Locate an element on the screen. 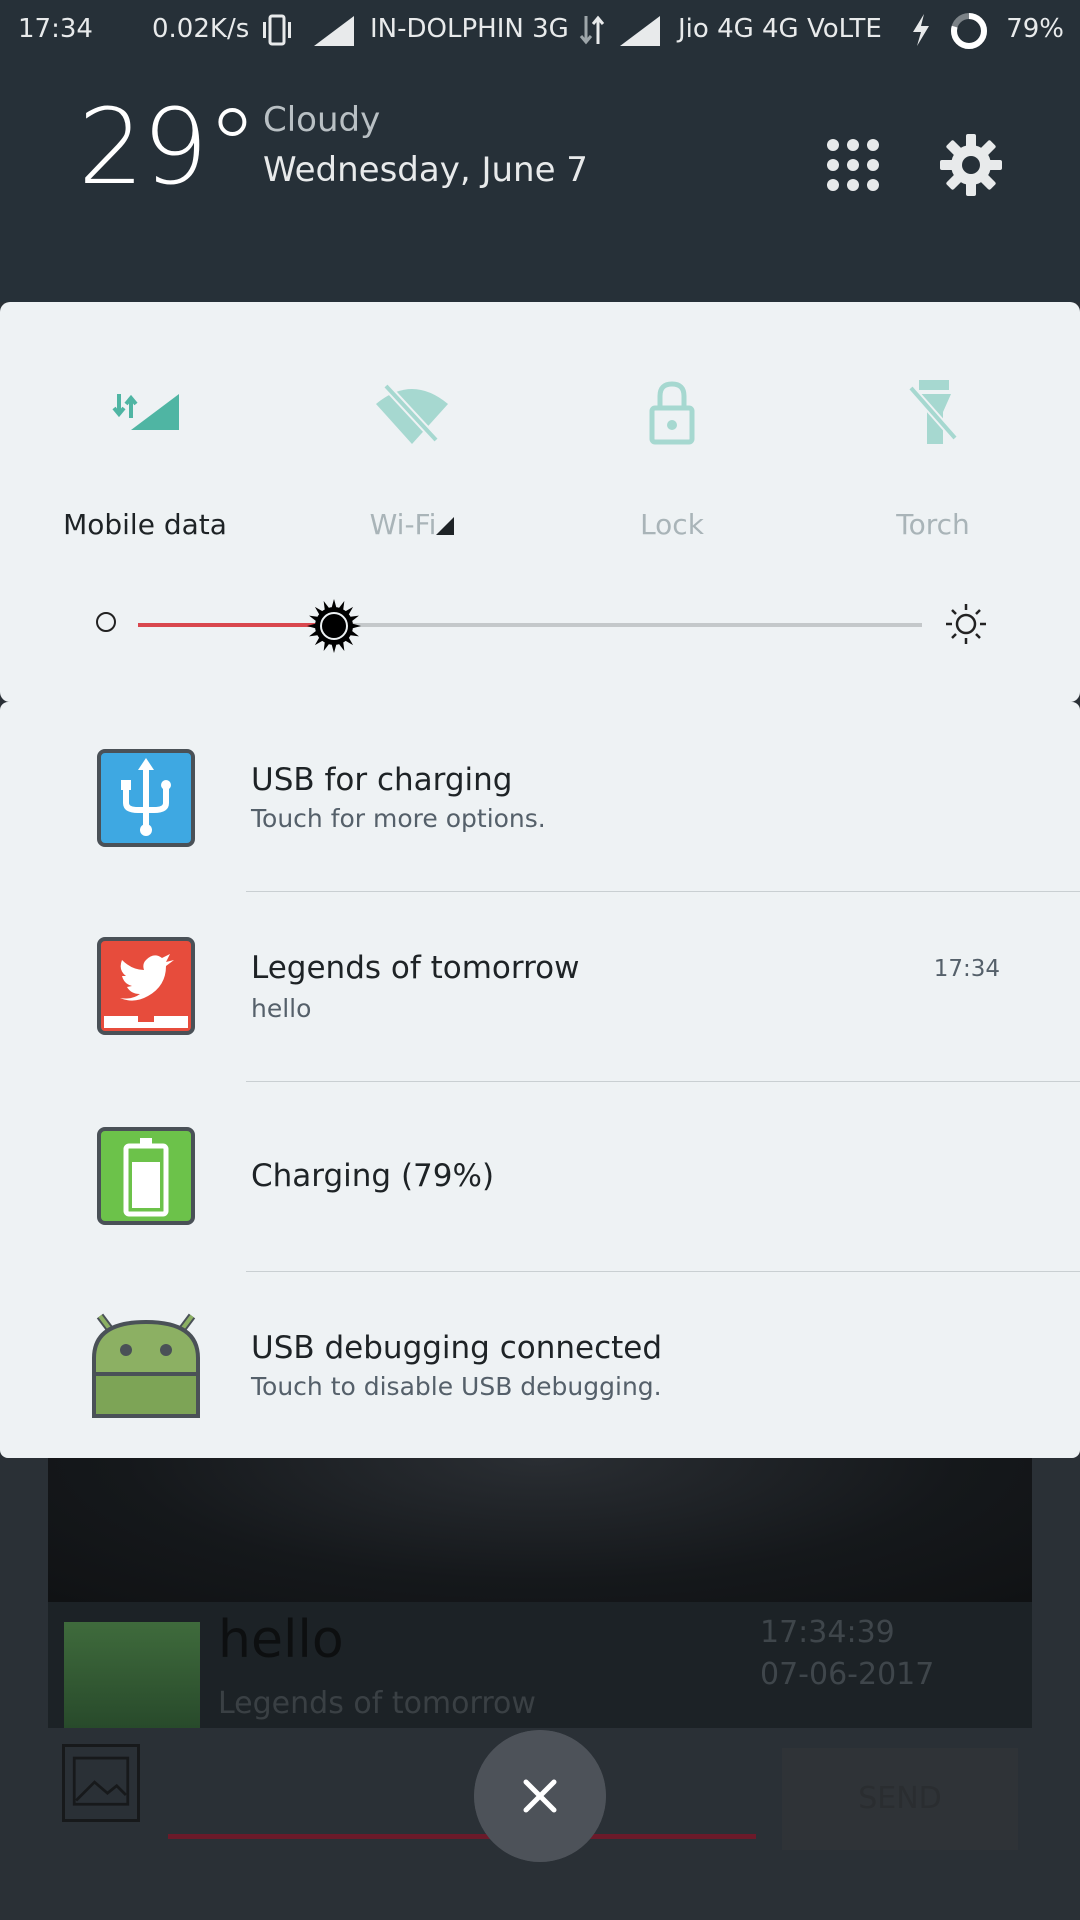 The height and width of the screenshot is (1920, 1080). charging-bolt-icon is located at coordinates (921, 30).